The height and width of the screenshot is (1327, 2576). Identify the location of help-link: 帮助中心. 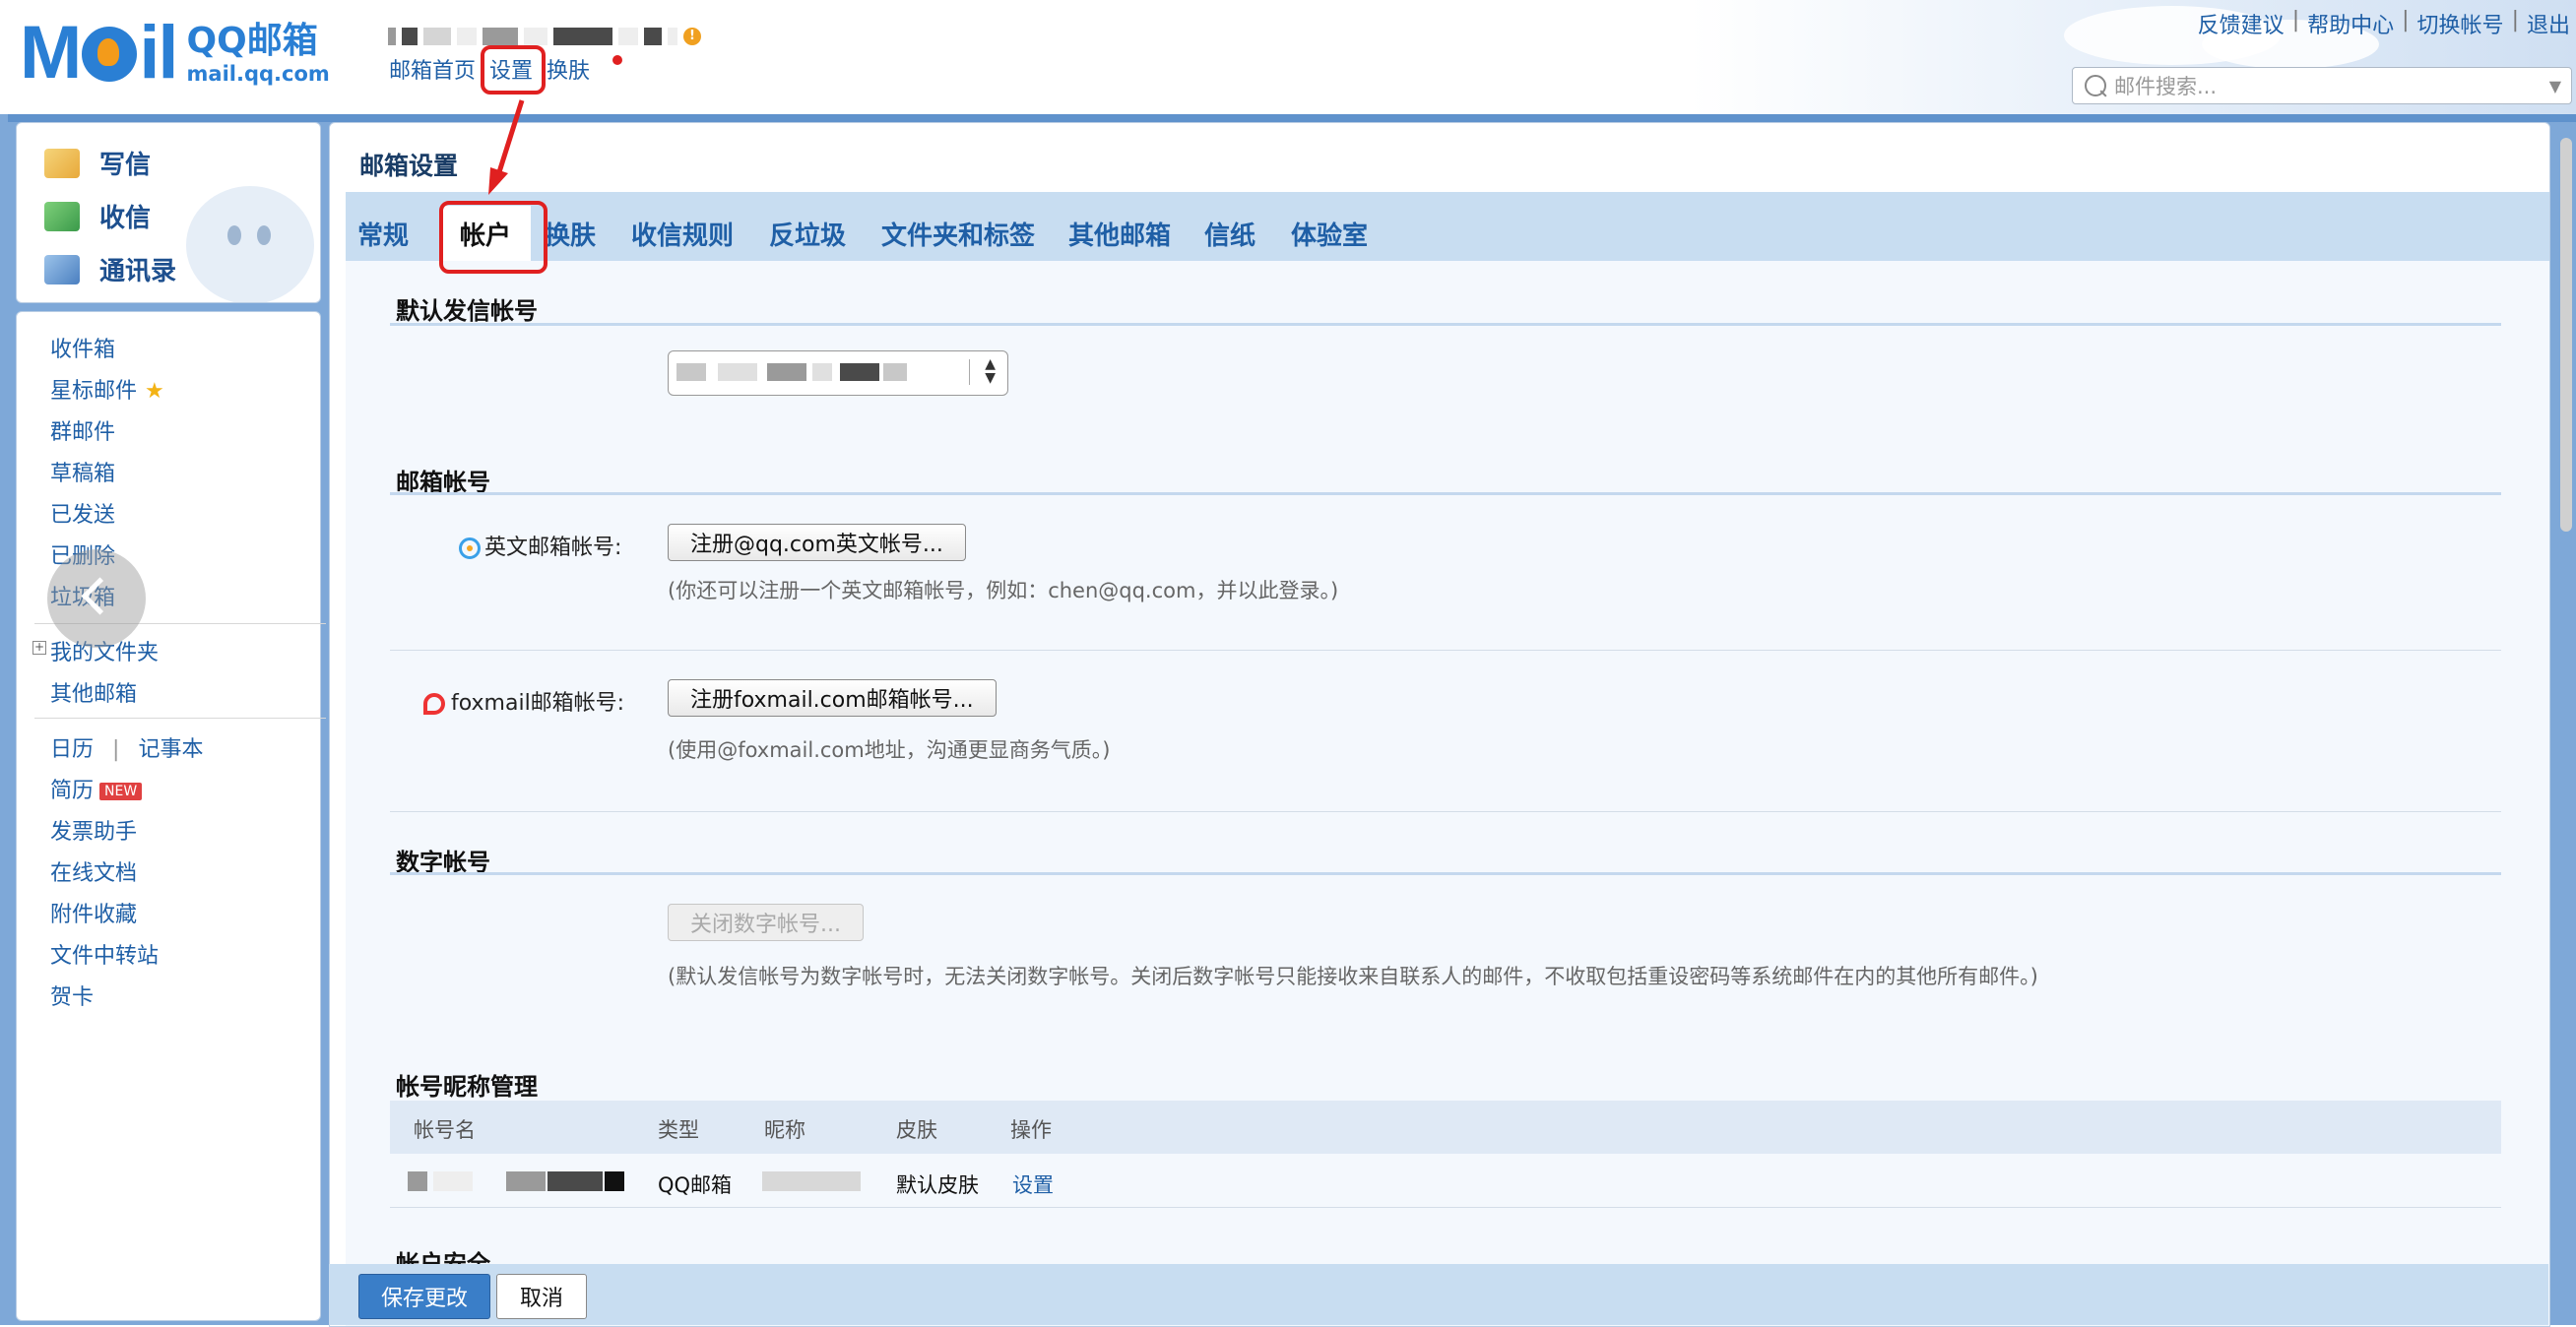
(2350, 23).